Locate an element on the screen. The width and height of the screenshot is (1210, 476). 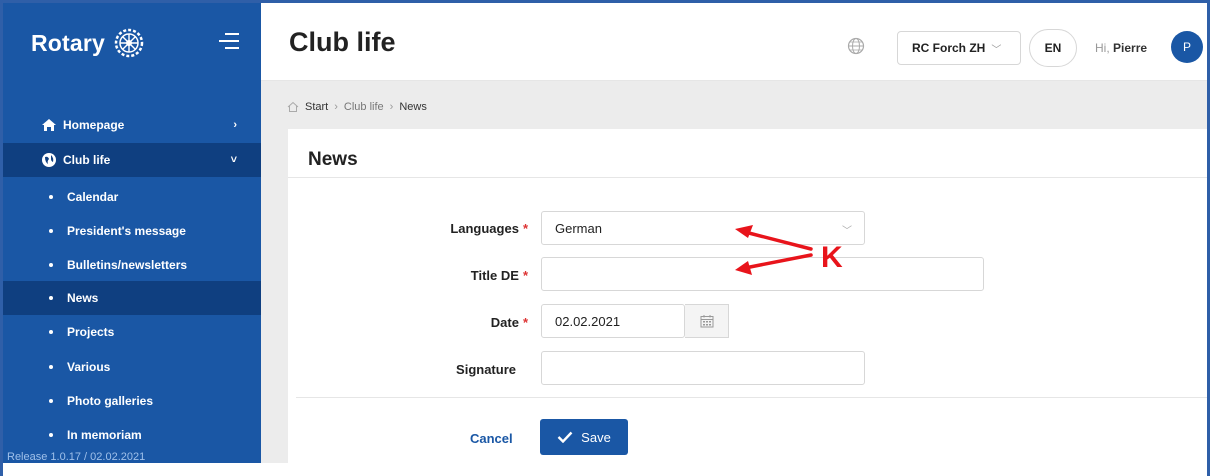
title-de-input is located at coordinates (762, 274).